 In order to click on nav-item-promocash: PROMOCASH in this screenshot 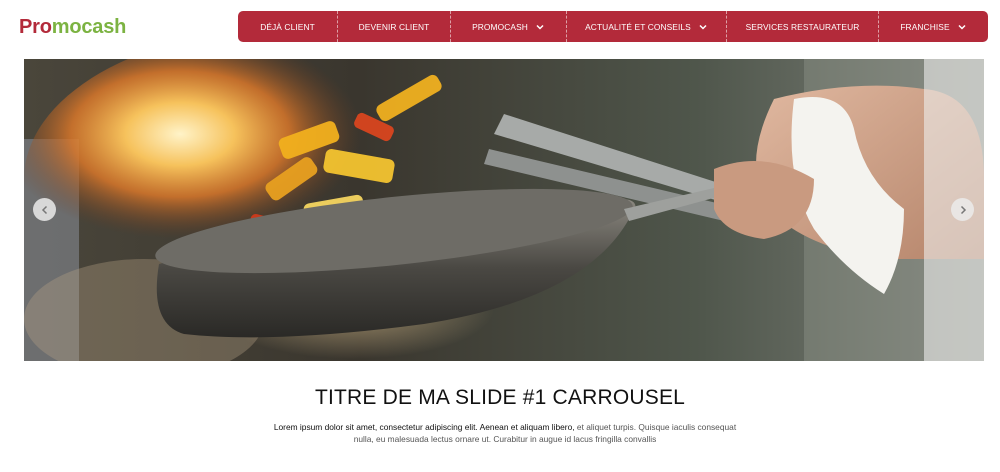, I will do `click(509, 26)`.